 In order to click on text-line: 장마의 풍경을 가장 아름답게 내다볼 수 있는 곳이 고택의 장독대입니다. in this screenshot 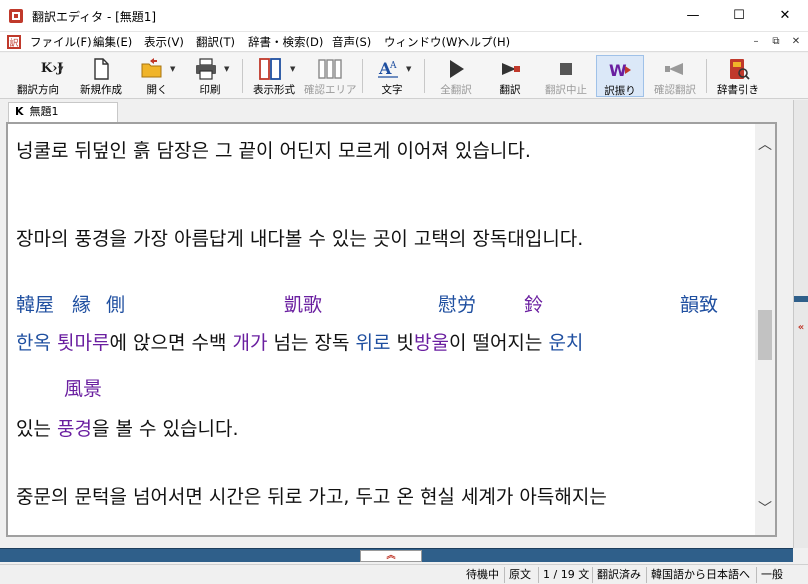, I will do `click(300, 239)`.